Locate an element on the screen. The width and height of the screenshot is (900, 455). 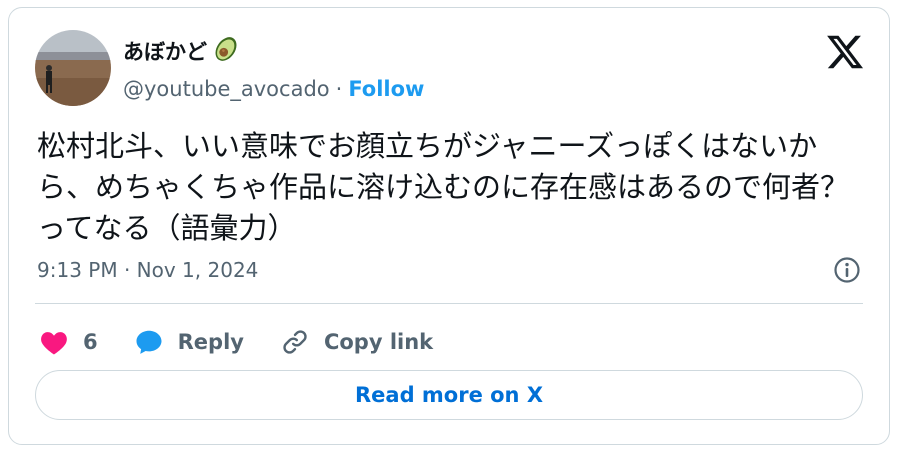
x-logo-icon is located at coordinates (845, 52).